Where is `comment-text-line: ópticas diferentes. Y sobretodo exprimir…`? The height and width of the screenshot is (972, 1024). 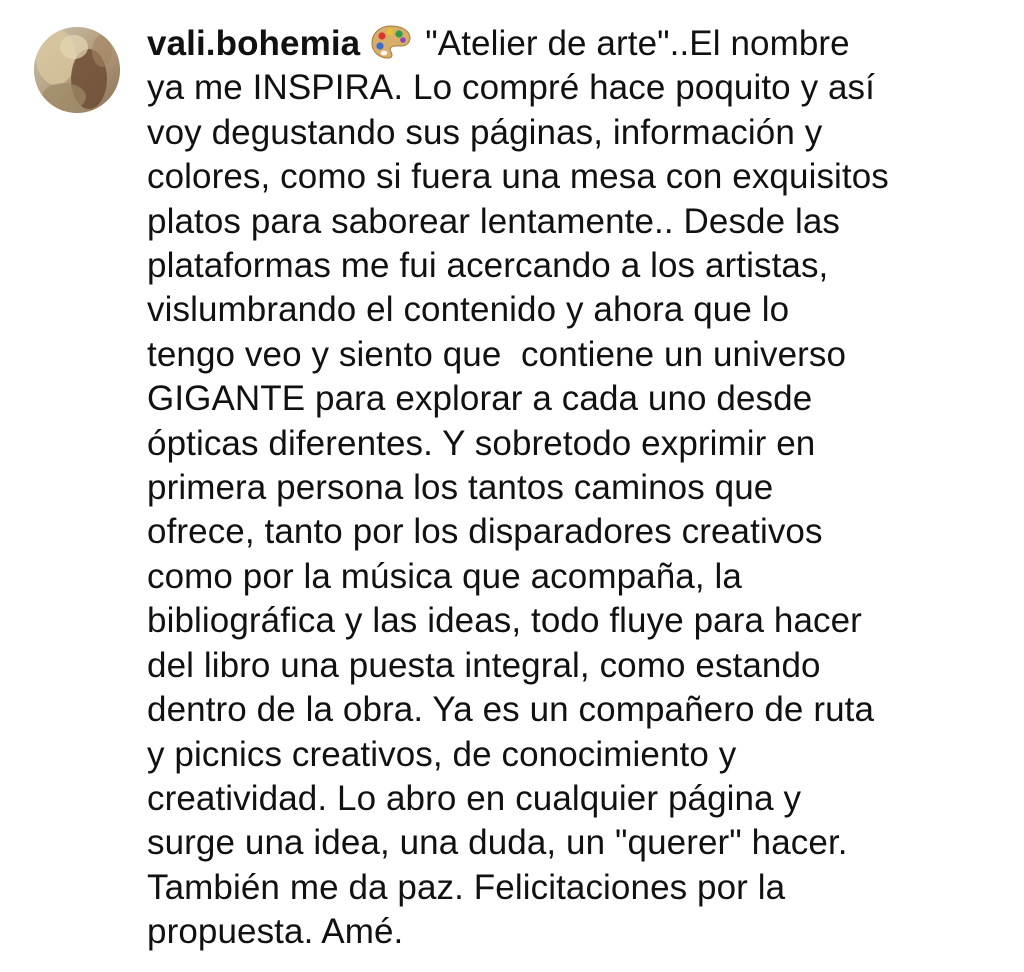 comment-text-line: ópticas diferentes. Y sobretodo exprimir… is located at coordinates (481, 443).